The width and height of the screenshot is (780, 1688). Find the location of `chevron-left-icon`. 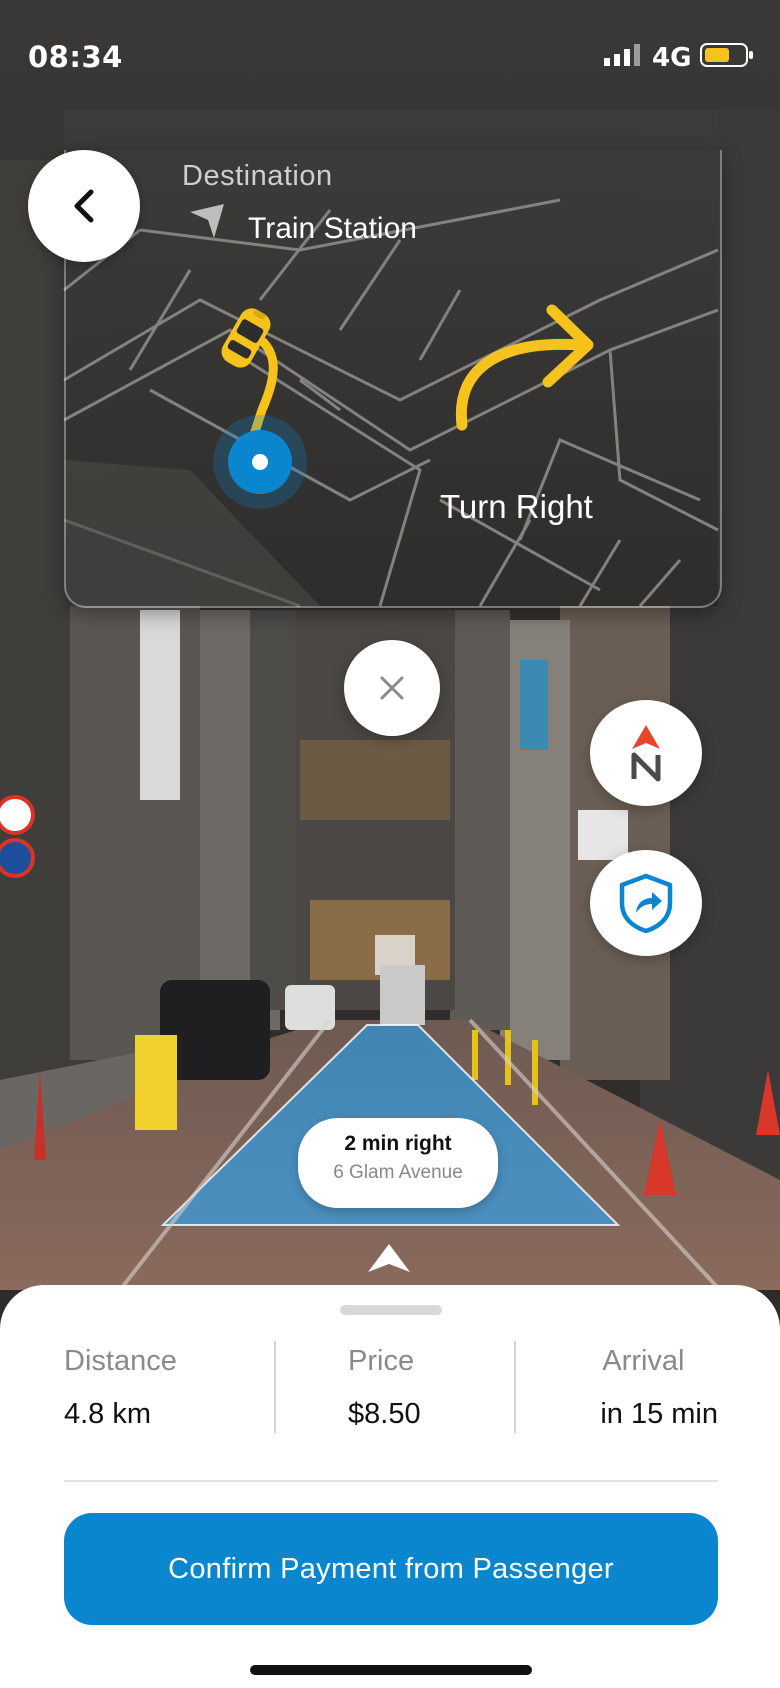

chevron-left-icon is located at coordinates (84, 206).